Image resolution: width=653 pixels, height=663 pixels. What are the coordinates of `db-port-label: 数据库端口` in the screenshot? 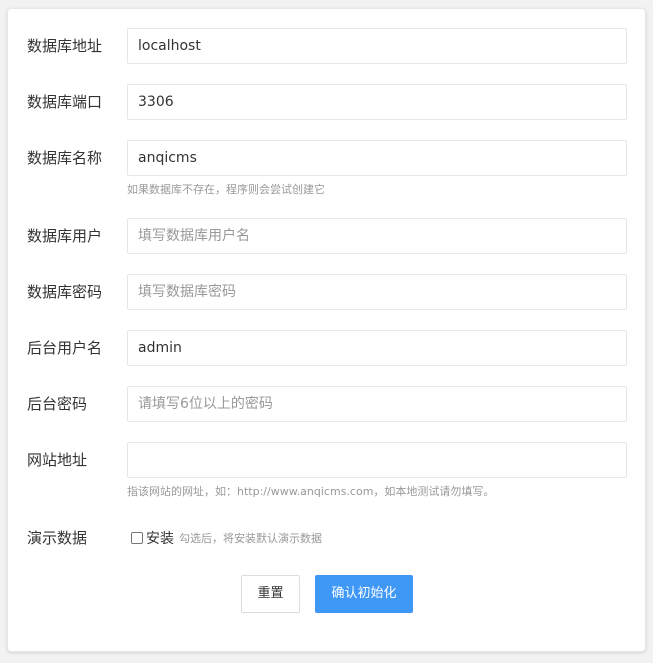 It's located at (65, 102).